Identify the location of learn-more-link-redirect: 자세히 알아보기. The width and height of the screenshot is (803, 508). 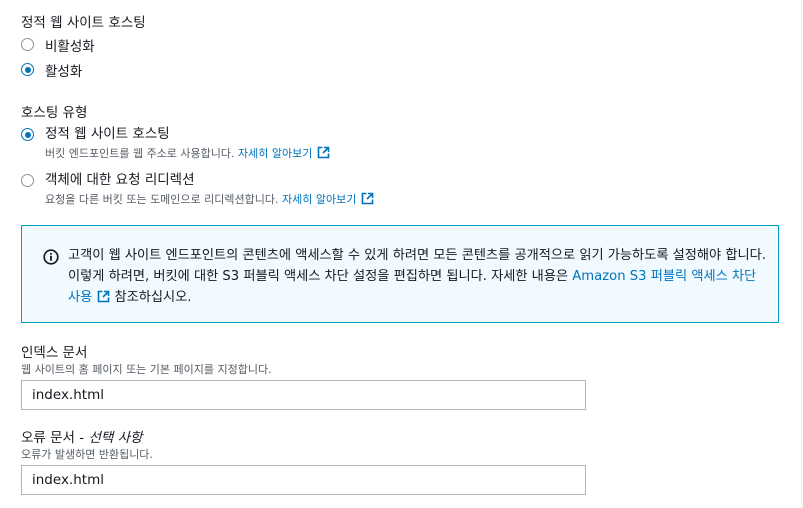
(319, 199).